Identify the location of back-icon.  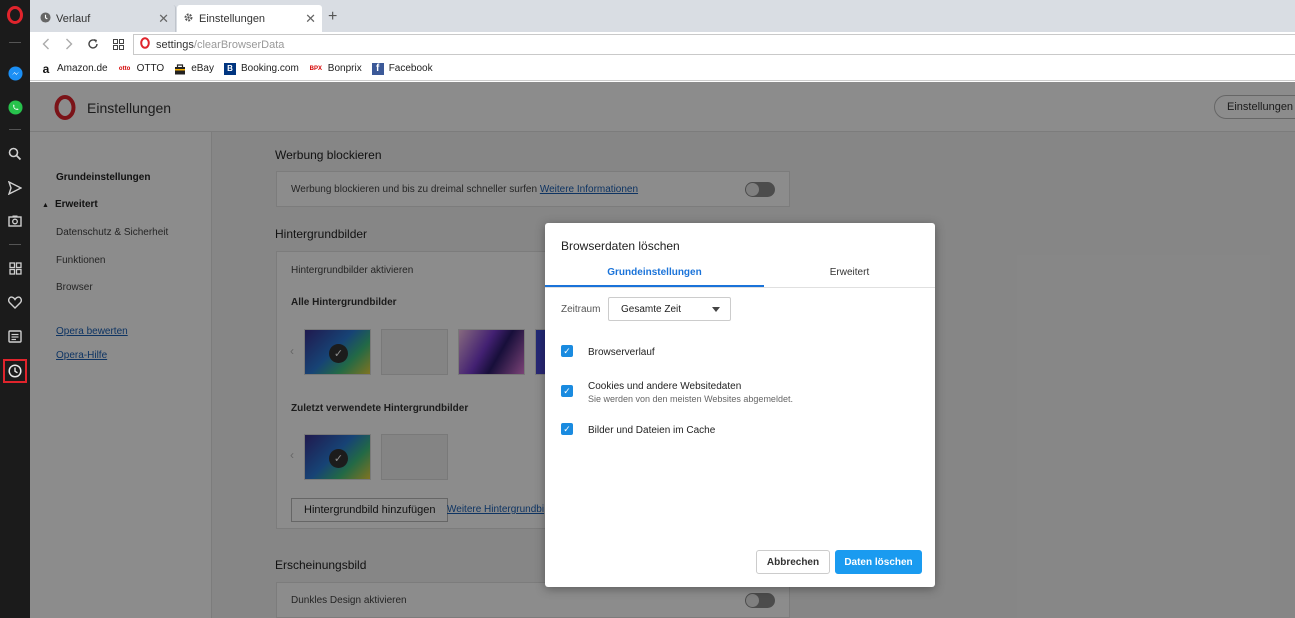
(46, 44).